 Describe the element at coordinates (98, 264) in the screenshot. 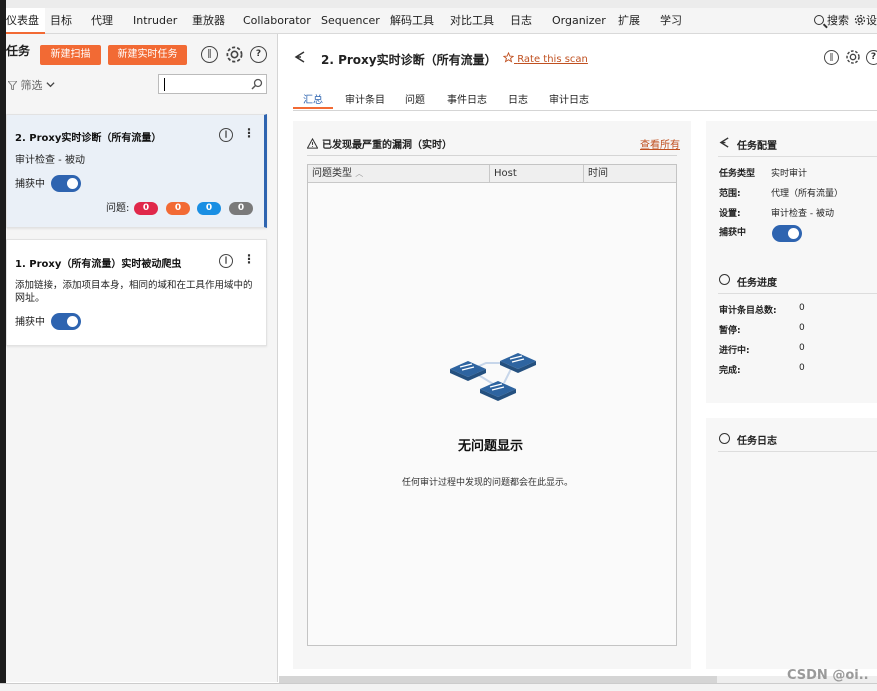

I see `task-title: 1. Proxy（所有流量）实时被动爬虫` at that location.